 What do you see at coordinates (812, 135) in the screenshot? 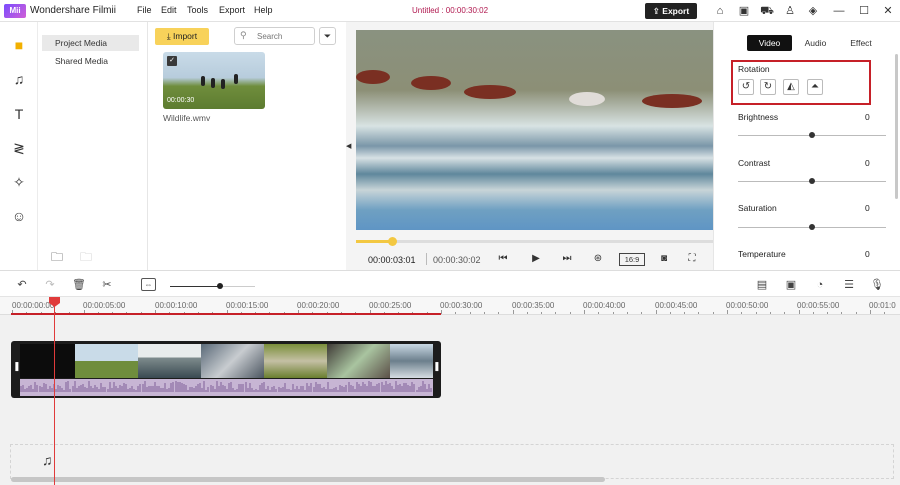
I see `brightness-handle` at bounding box center [812, 135].